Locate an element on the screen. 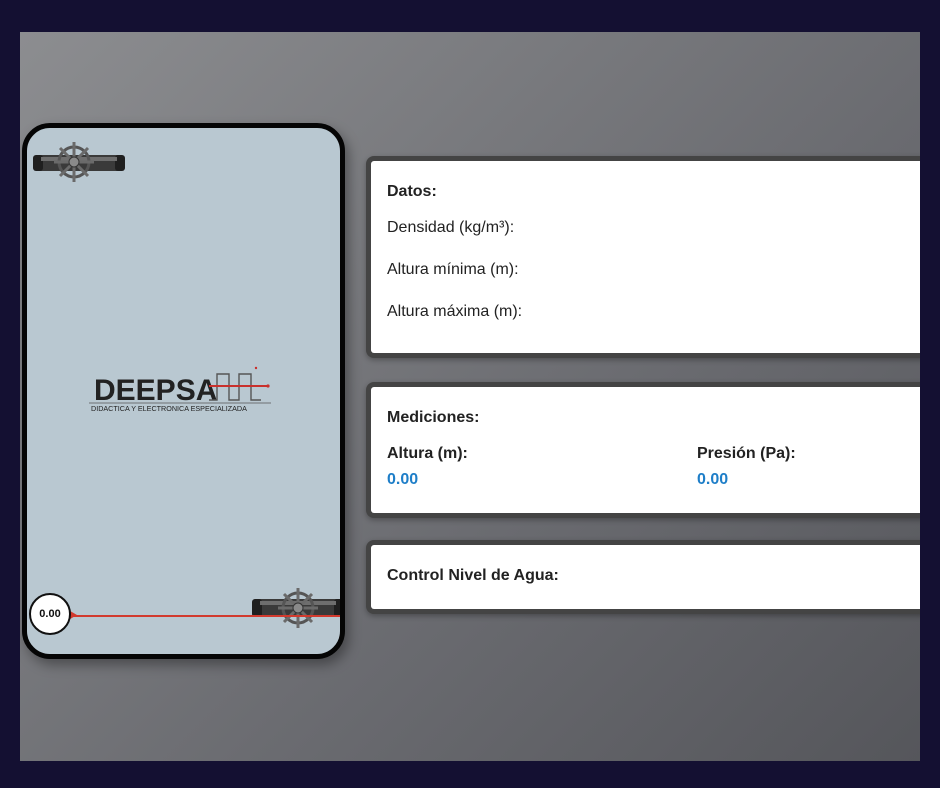  control-title: Control Nivel de Agua: is located at coordinates (473, 575).